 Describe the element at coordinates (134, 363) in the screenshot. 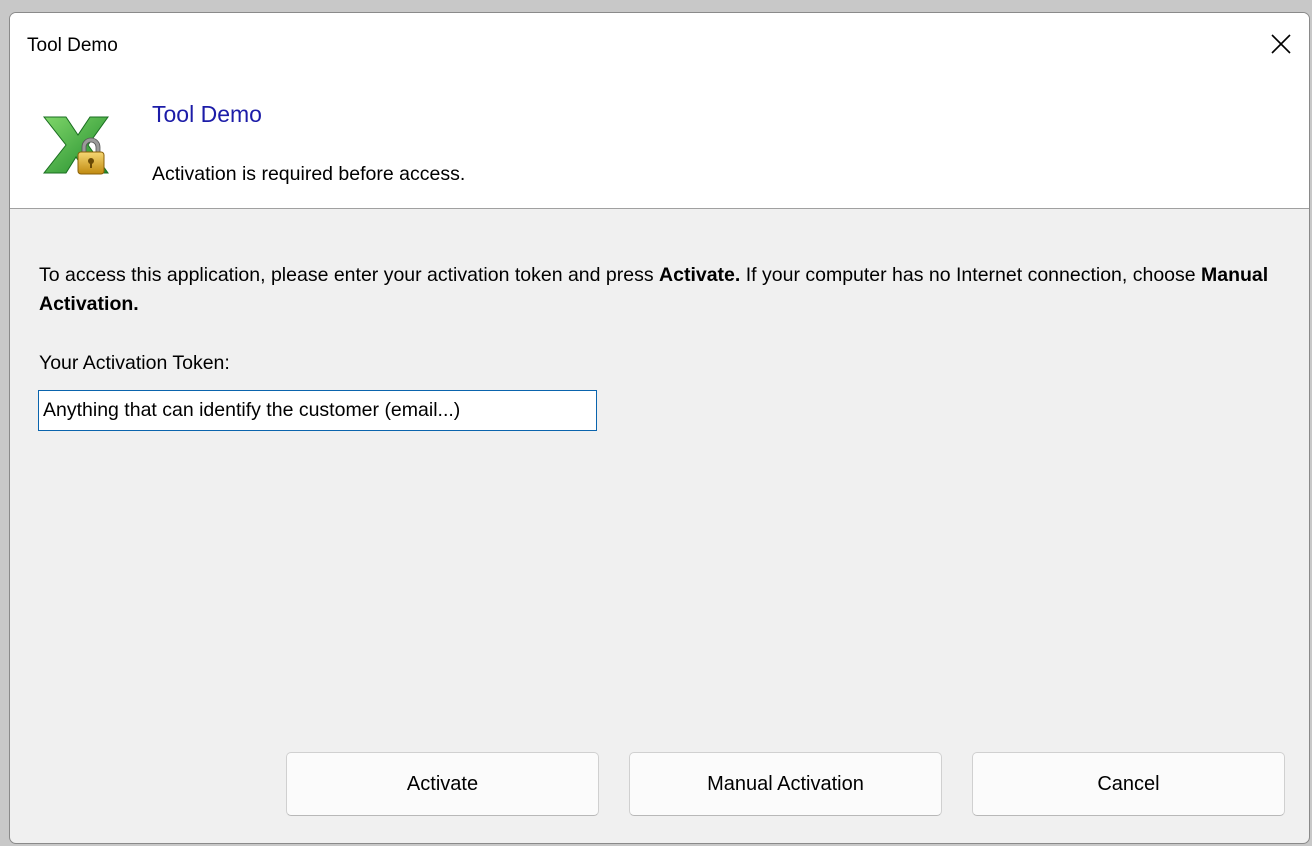

I see `token-label: Your Activation Token:` at that location.